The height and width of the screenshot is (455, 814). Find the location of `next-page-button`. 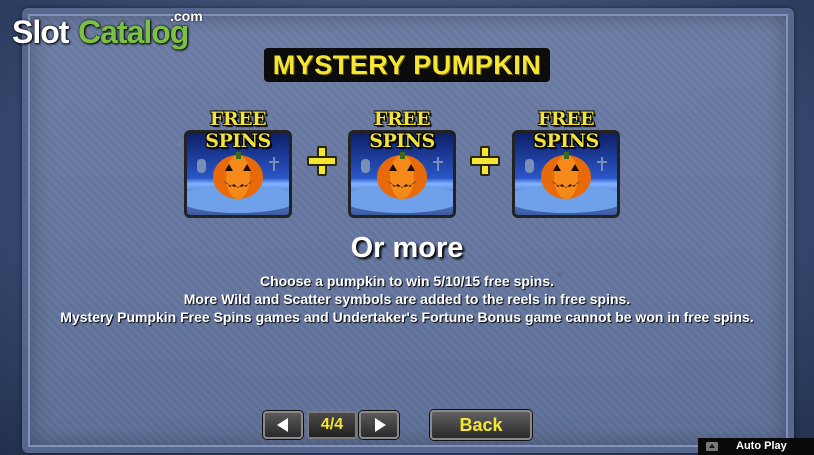

next-page-button is located at coordinates (379, 425).